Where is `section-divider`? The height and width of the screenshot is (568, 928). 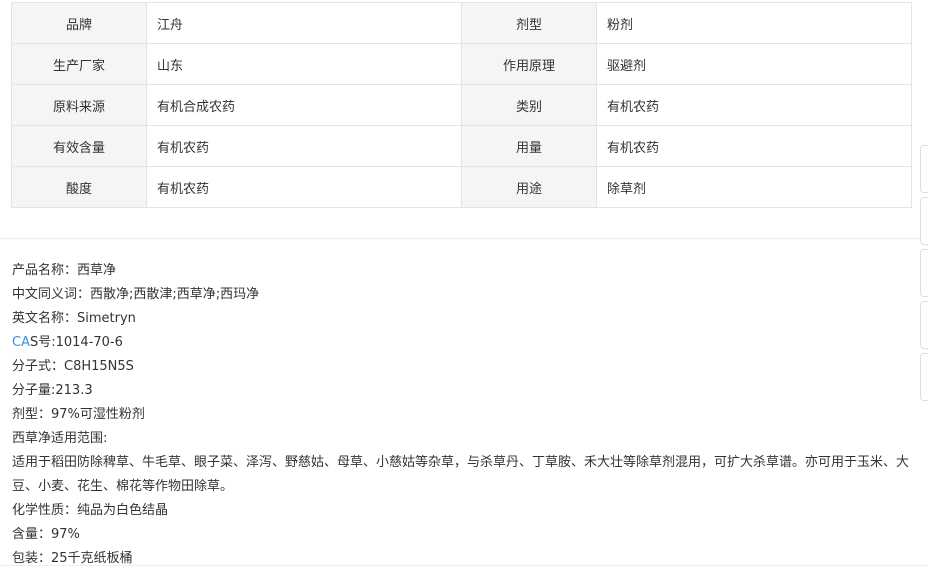
section-divider is located at coordinates (464, 238).